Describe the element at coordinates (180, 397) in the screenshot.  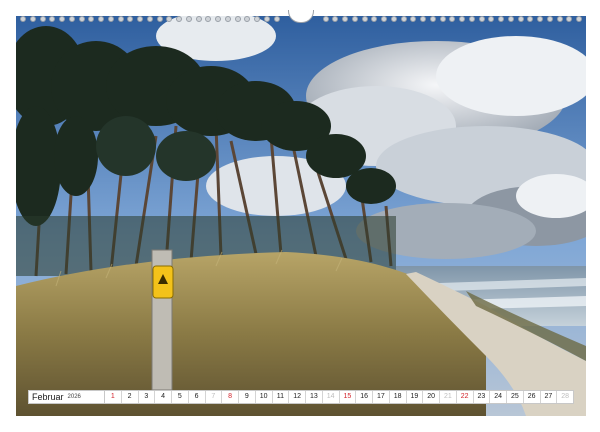
I see `day-cell: 5` at that location.